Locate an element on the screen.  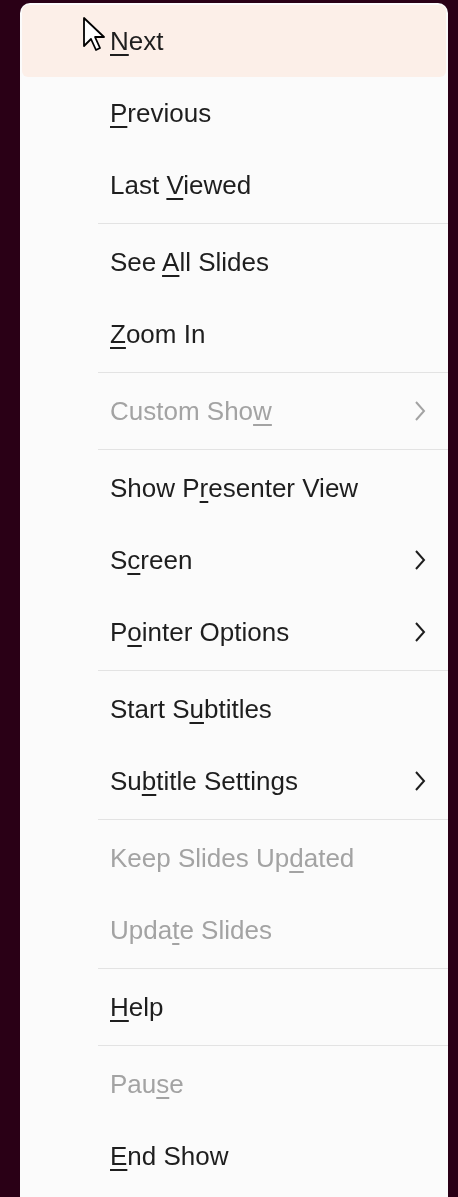
menu-item: Screen is located at coordinates (234, 560).